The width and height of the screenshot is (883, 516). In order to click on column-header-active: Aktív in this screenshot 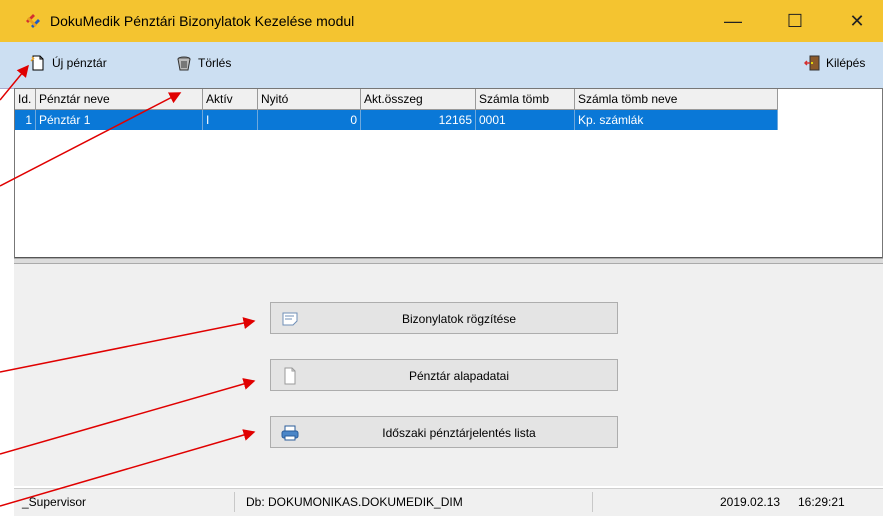, I will do `click(230, 99)`.